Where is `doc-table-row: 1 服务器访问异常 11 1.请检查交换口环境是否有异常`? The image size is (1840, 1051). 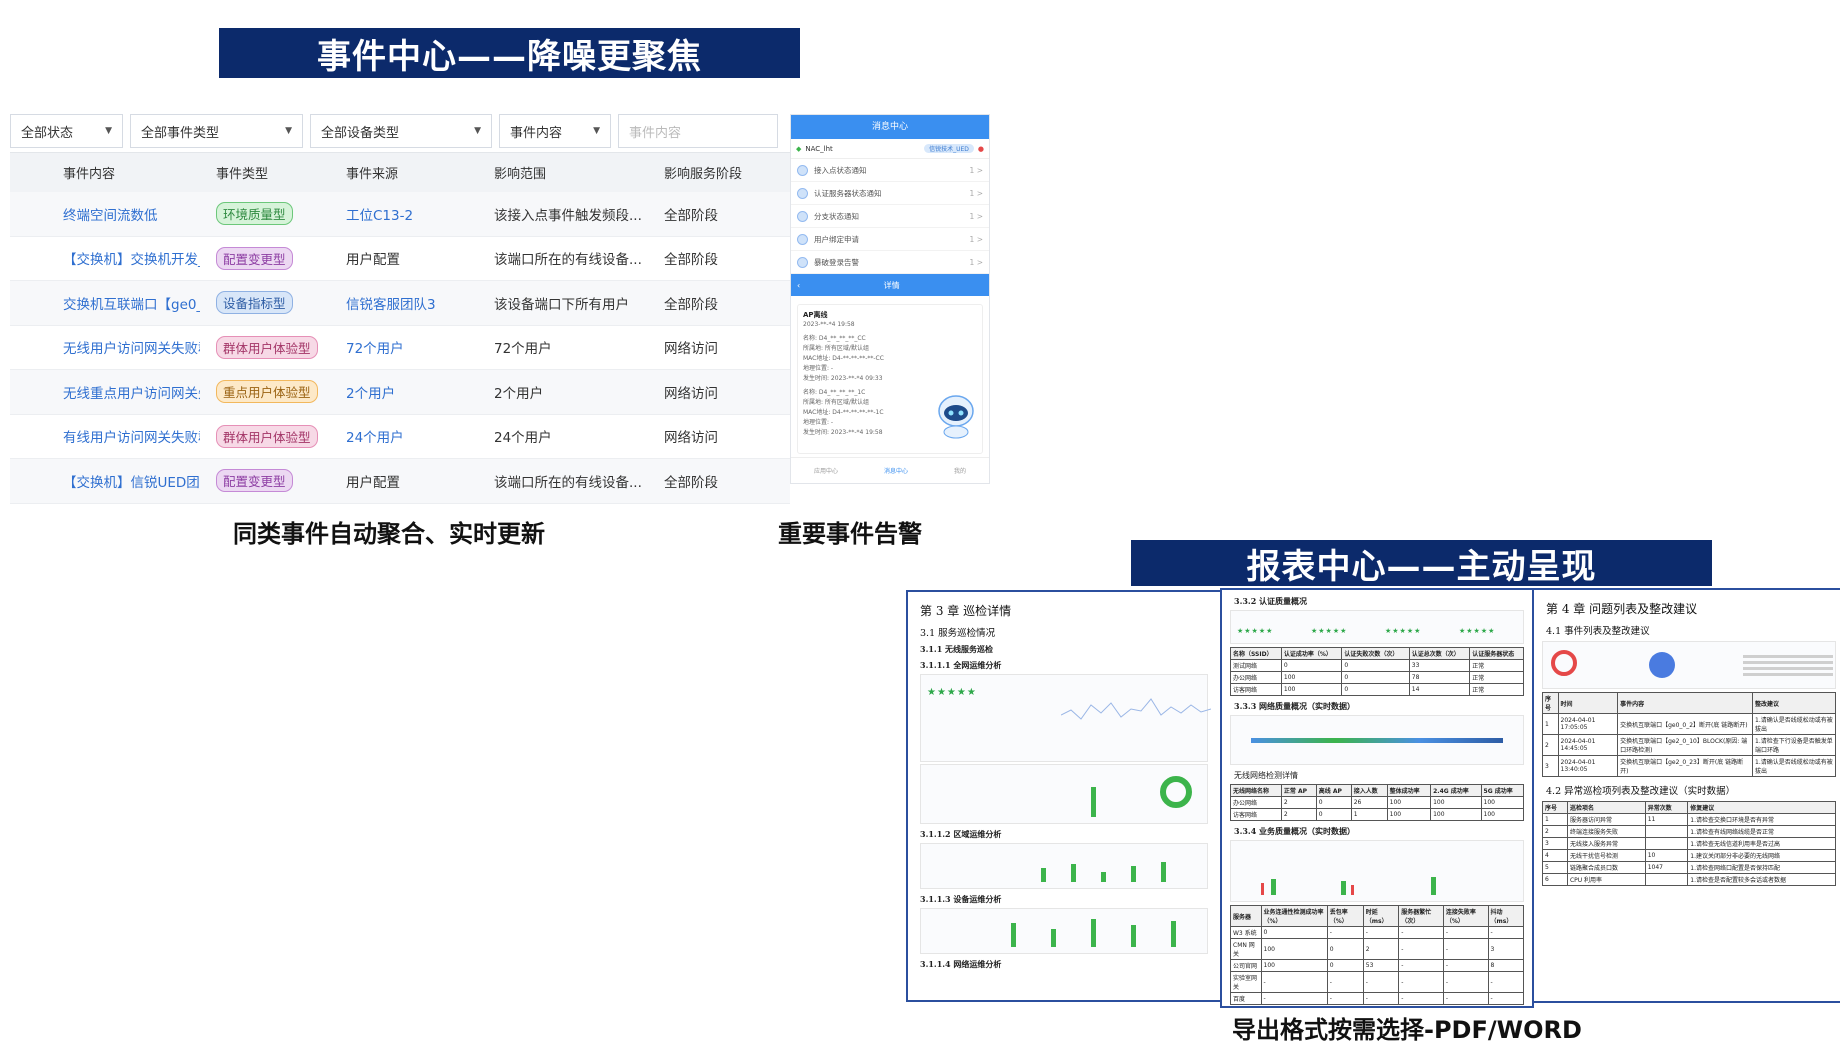 doc-table-row: 1 服务器访问异常 11 1.请检查交换口环境是否有异常 is located at coordinates (1689, 819).